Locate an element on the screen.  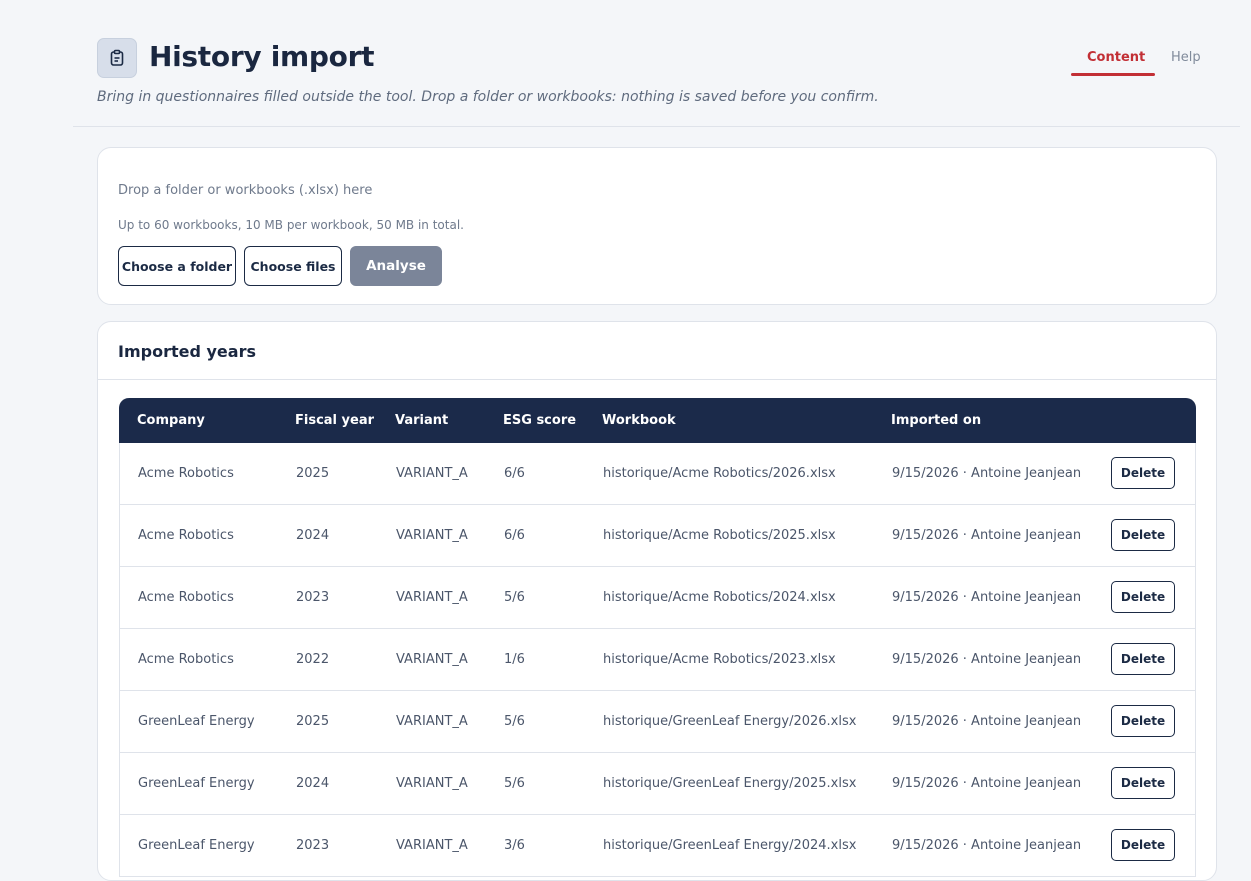
page-title: History import is located at coordinates (262, 56).